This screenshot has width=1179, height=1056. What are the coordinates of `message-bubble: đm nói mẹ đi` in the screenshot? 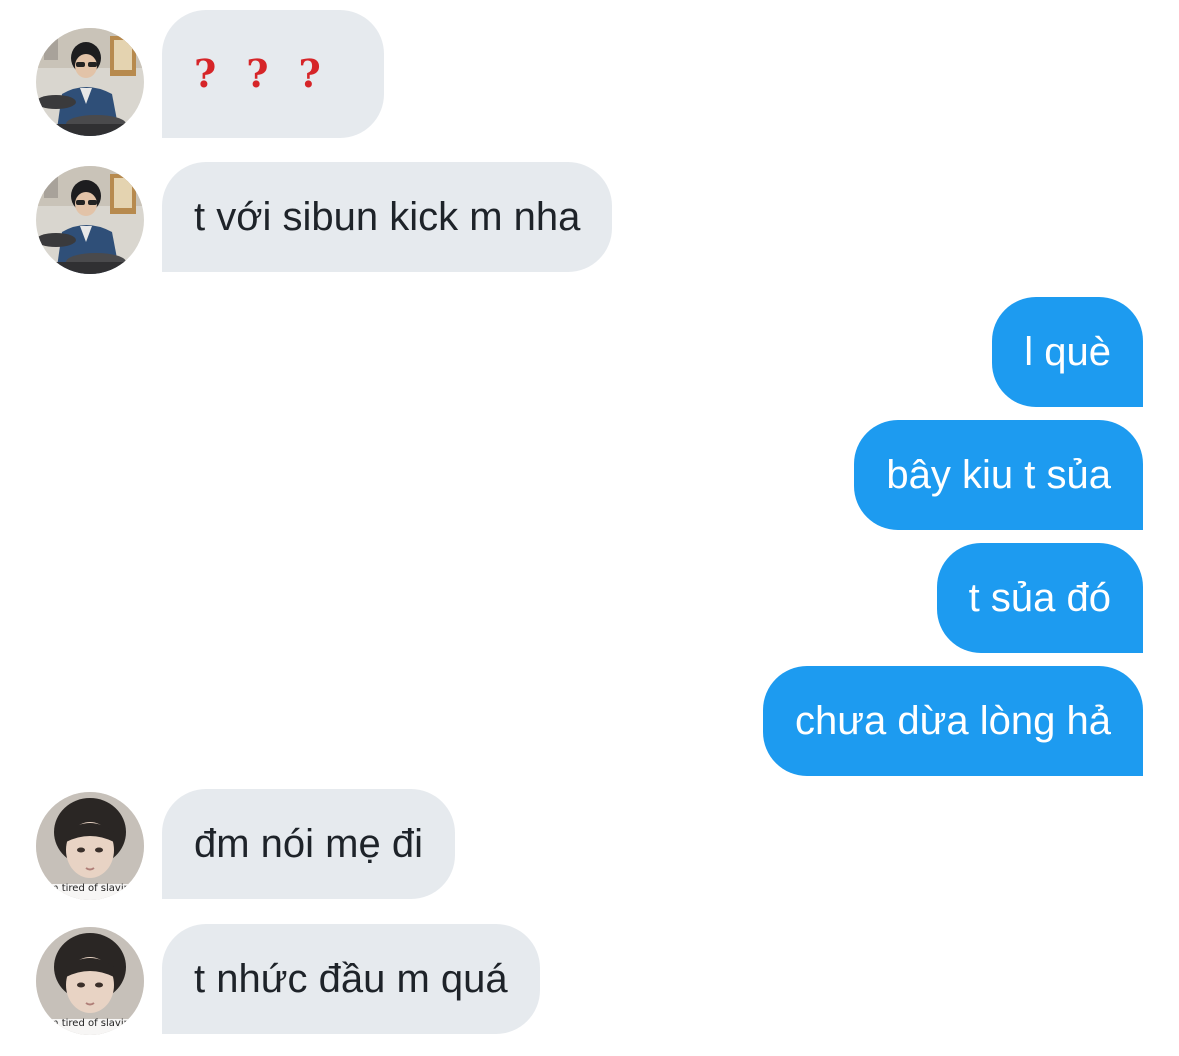 It's located at (308, 844).